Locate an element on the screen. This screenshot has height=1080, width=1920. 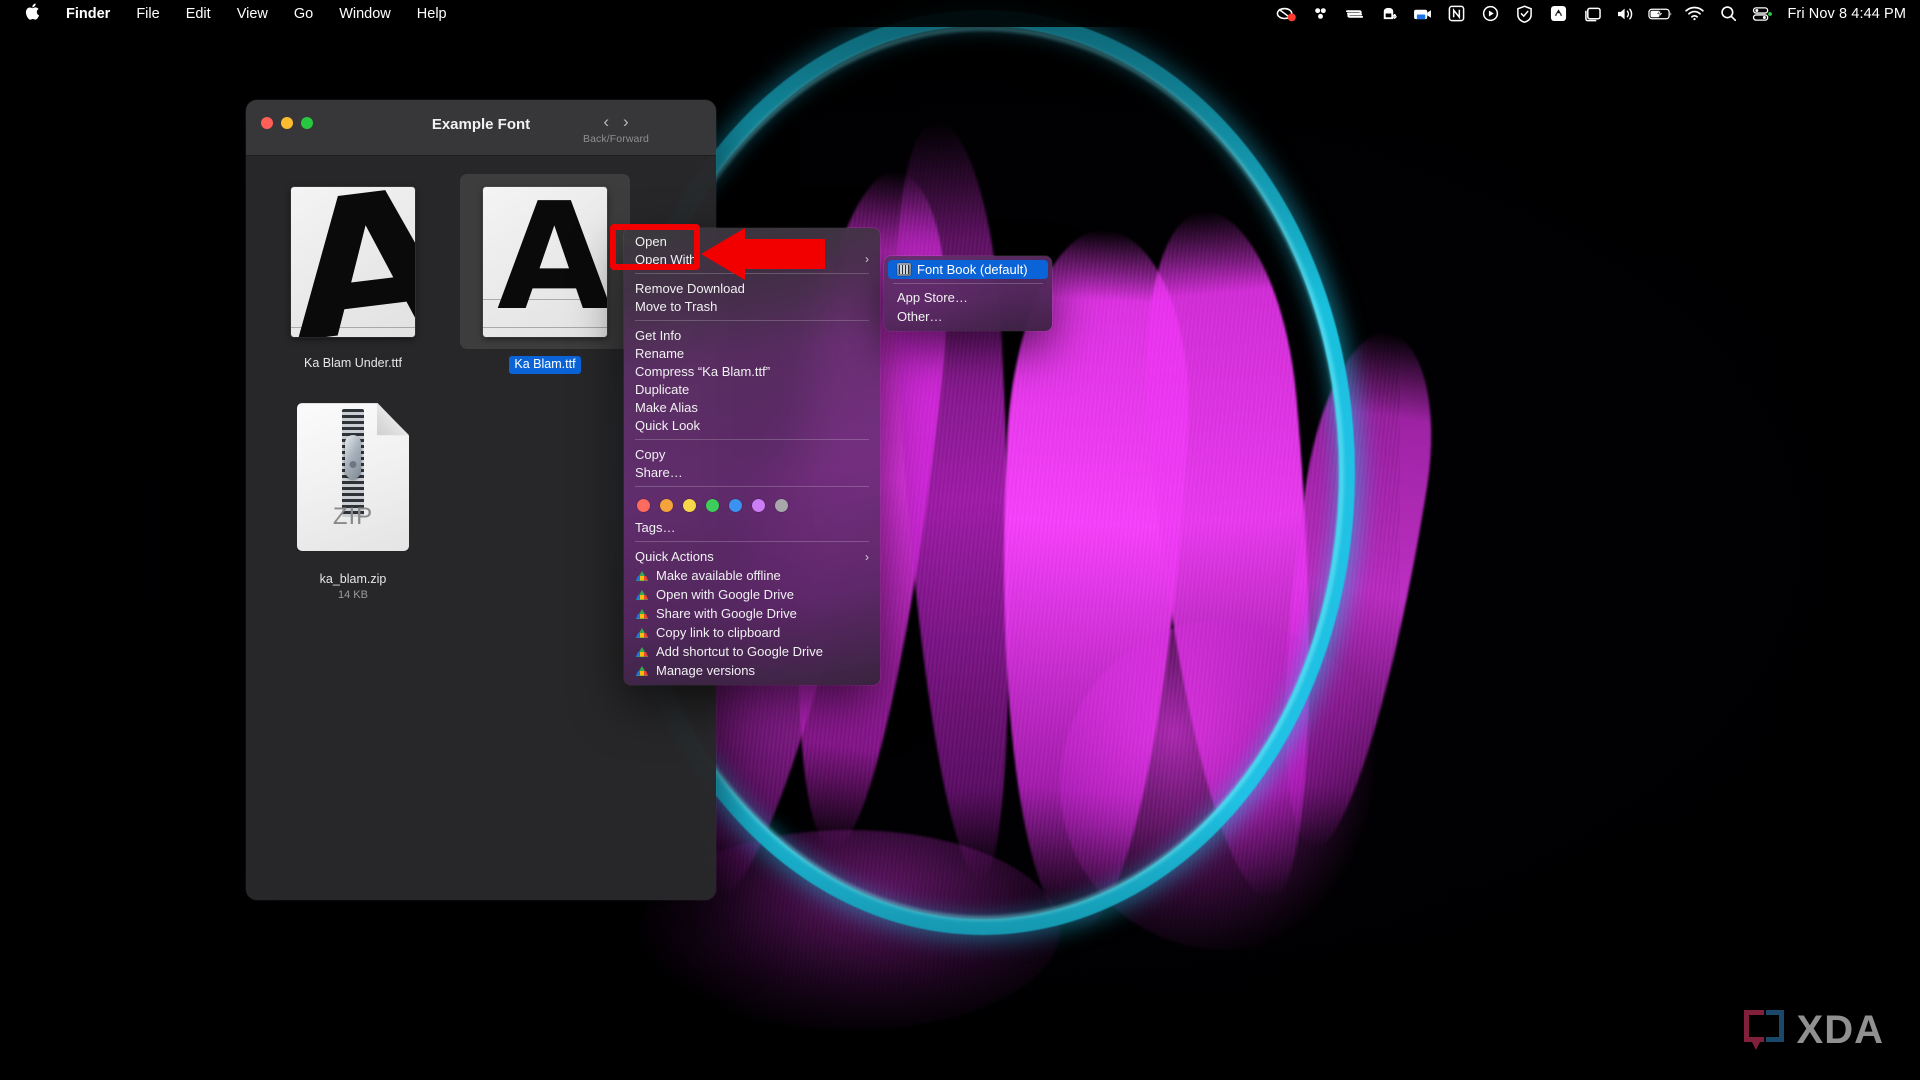
font-preview-icon: A is located at coordinates (353, 261).